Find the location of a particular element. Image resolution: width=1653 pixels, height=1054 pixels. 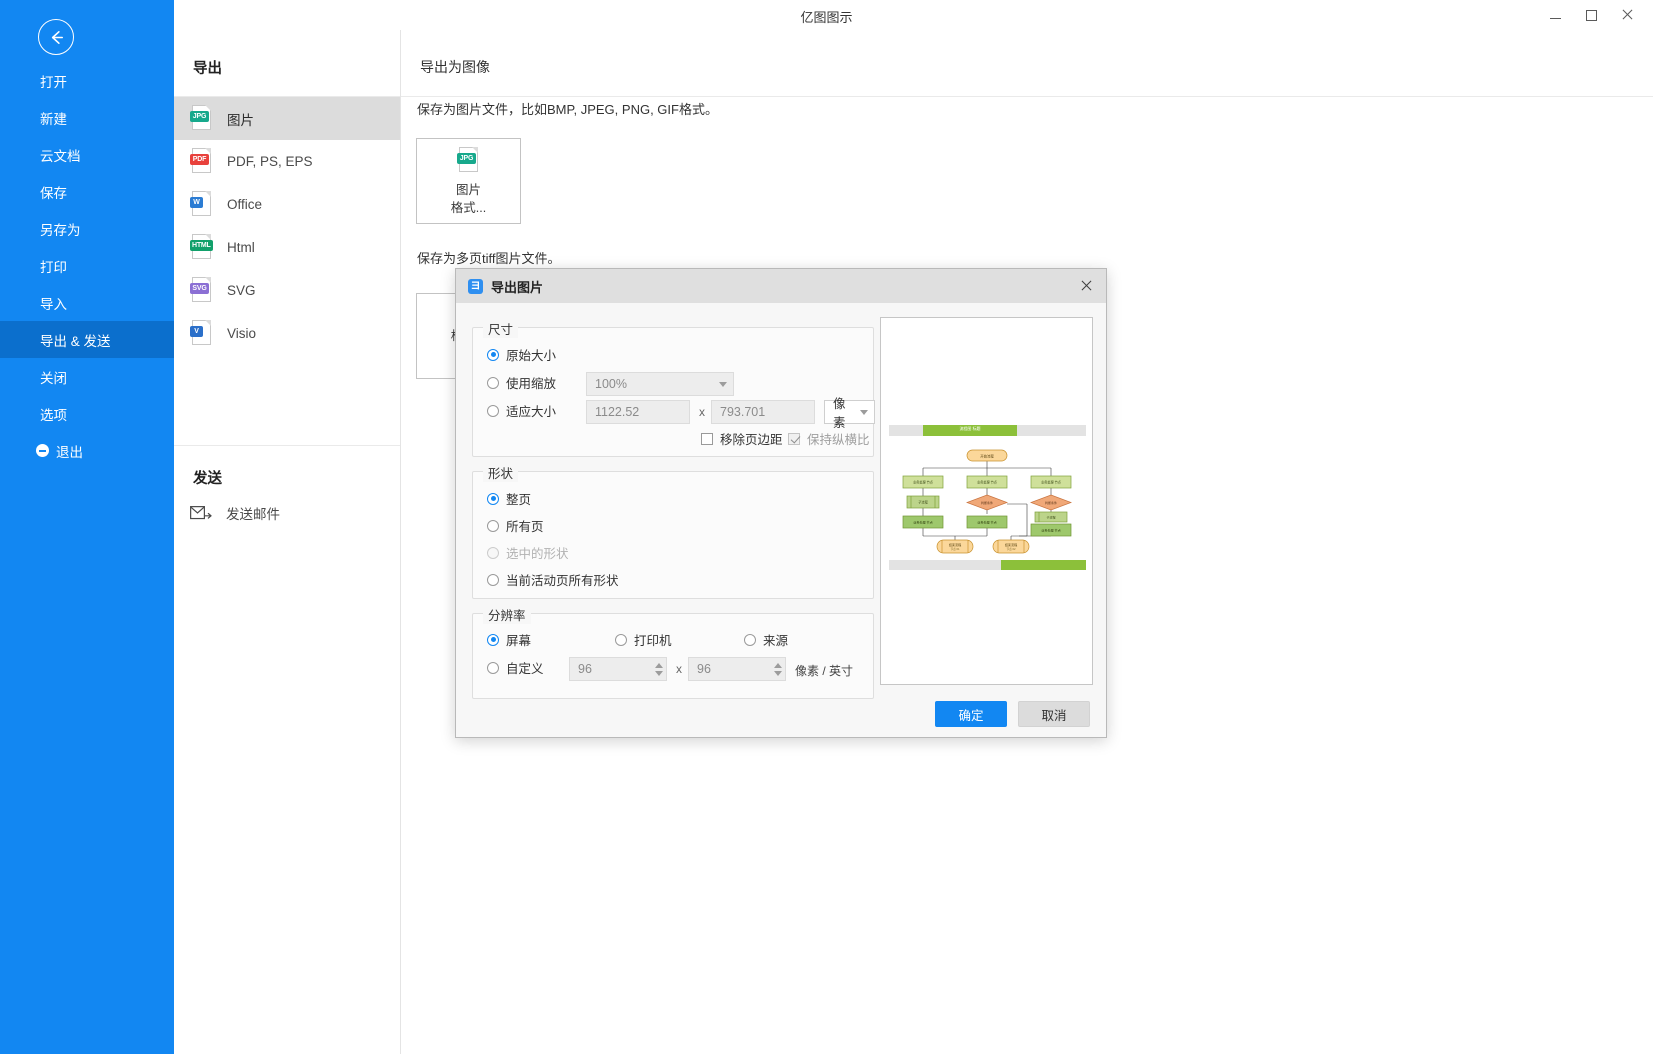

sidebar-item-import: 导入 is located at coordinates (87, 302).